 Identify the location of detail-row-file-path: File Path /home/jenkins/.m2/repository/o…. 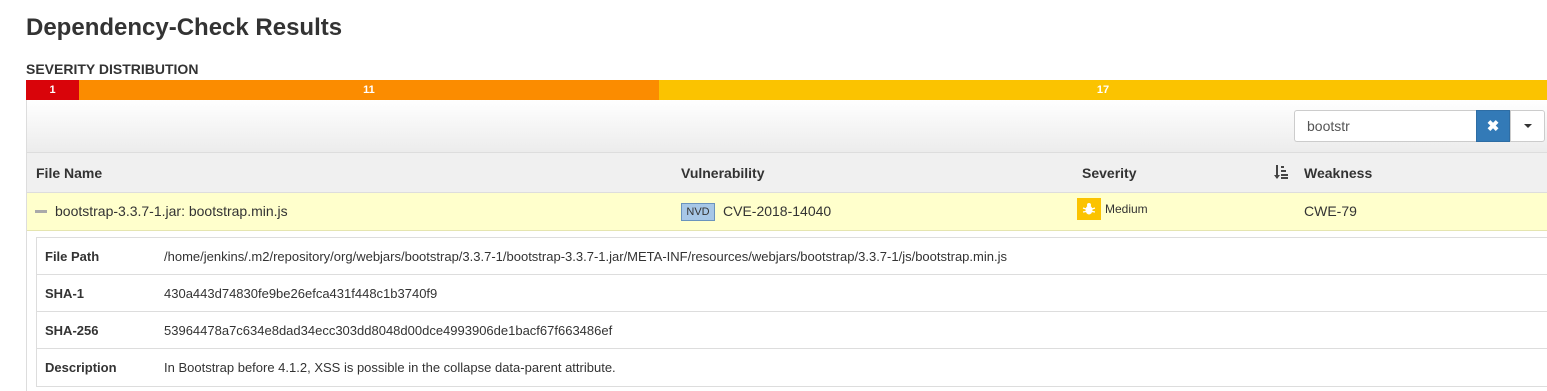
(792, 256).